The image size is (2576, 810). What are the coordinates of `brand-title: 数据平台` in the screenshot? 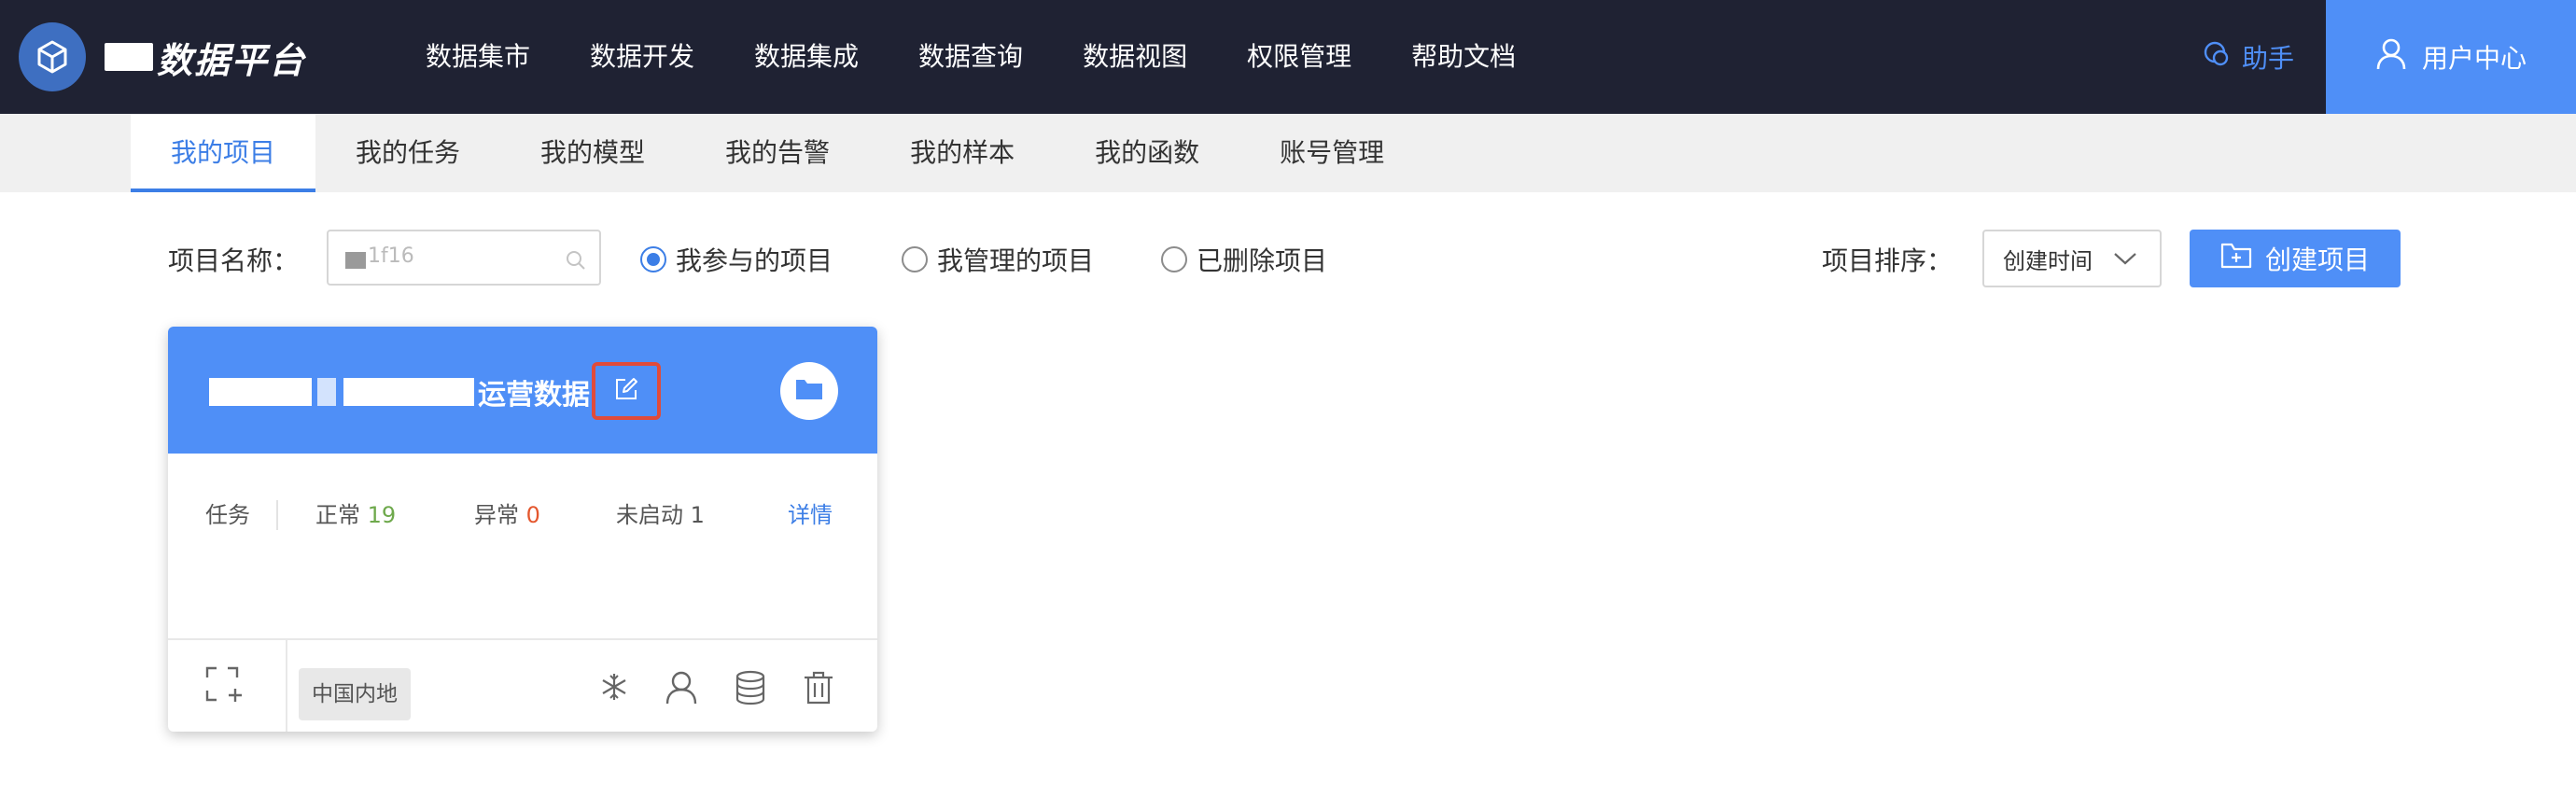 It's located at (206, 57).